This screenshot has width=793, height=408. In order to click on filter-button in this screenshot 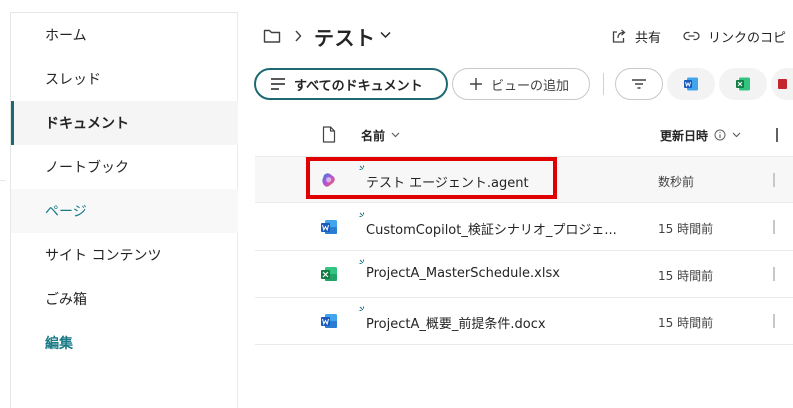, I will do `click(639, 84)`.